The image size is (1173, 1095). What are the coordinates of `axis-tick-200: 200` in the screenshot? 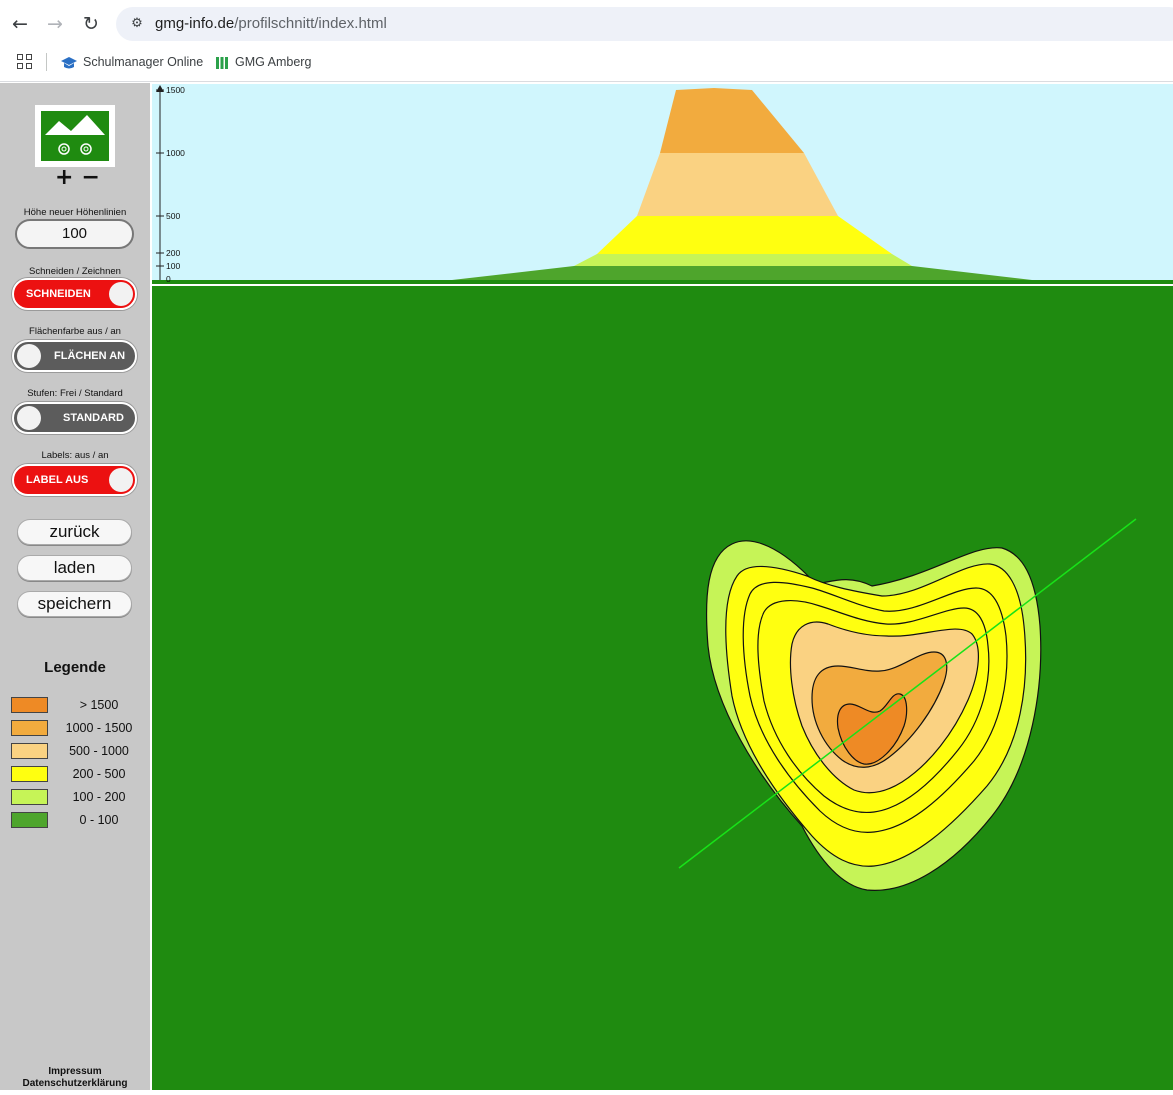 It's located at (173, 253).